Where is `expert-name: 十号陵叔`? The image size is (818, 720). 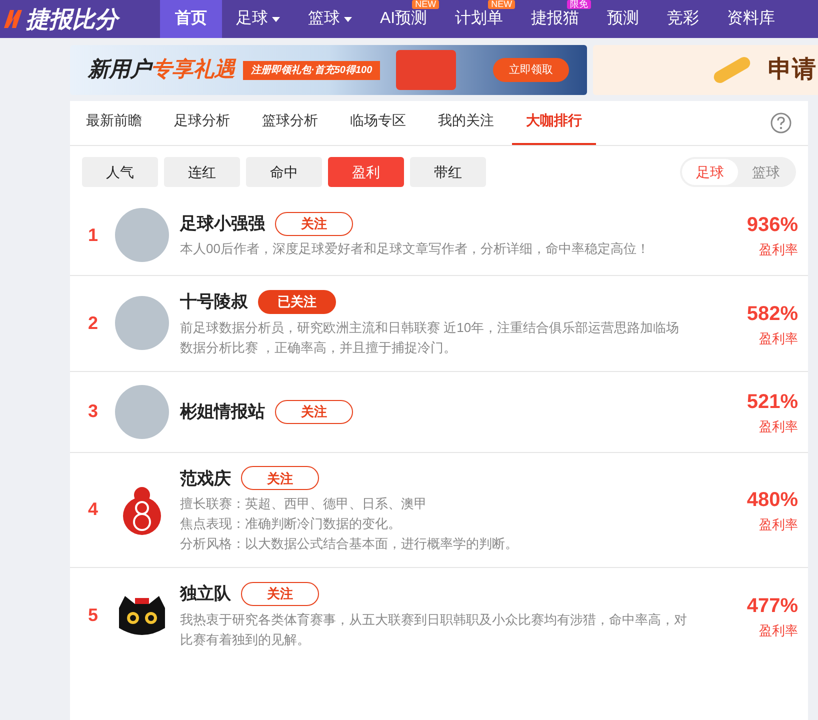
expert-name: 十号陵叔 is located at coordinates (214, 301).